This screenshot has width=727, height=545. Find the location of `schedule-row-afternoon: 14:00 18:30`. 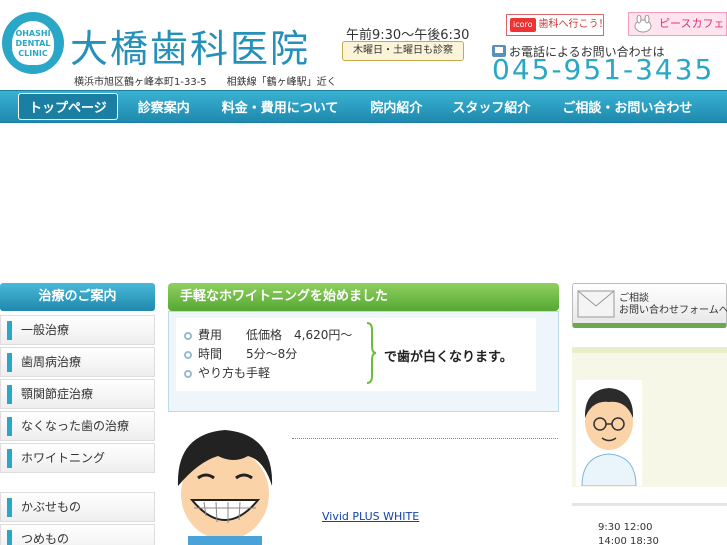

schedule-row-afternoon: 14:00 18:30 is located at coordinates (628, 540).